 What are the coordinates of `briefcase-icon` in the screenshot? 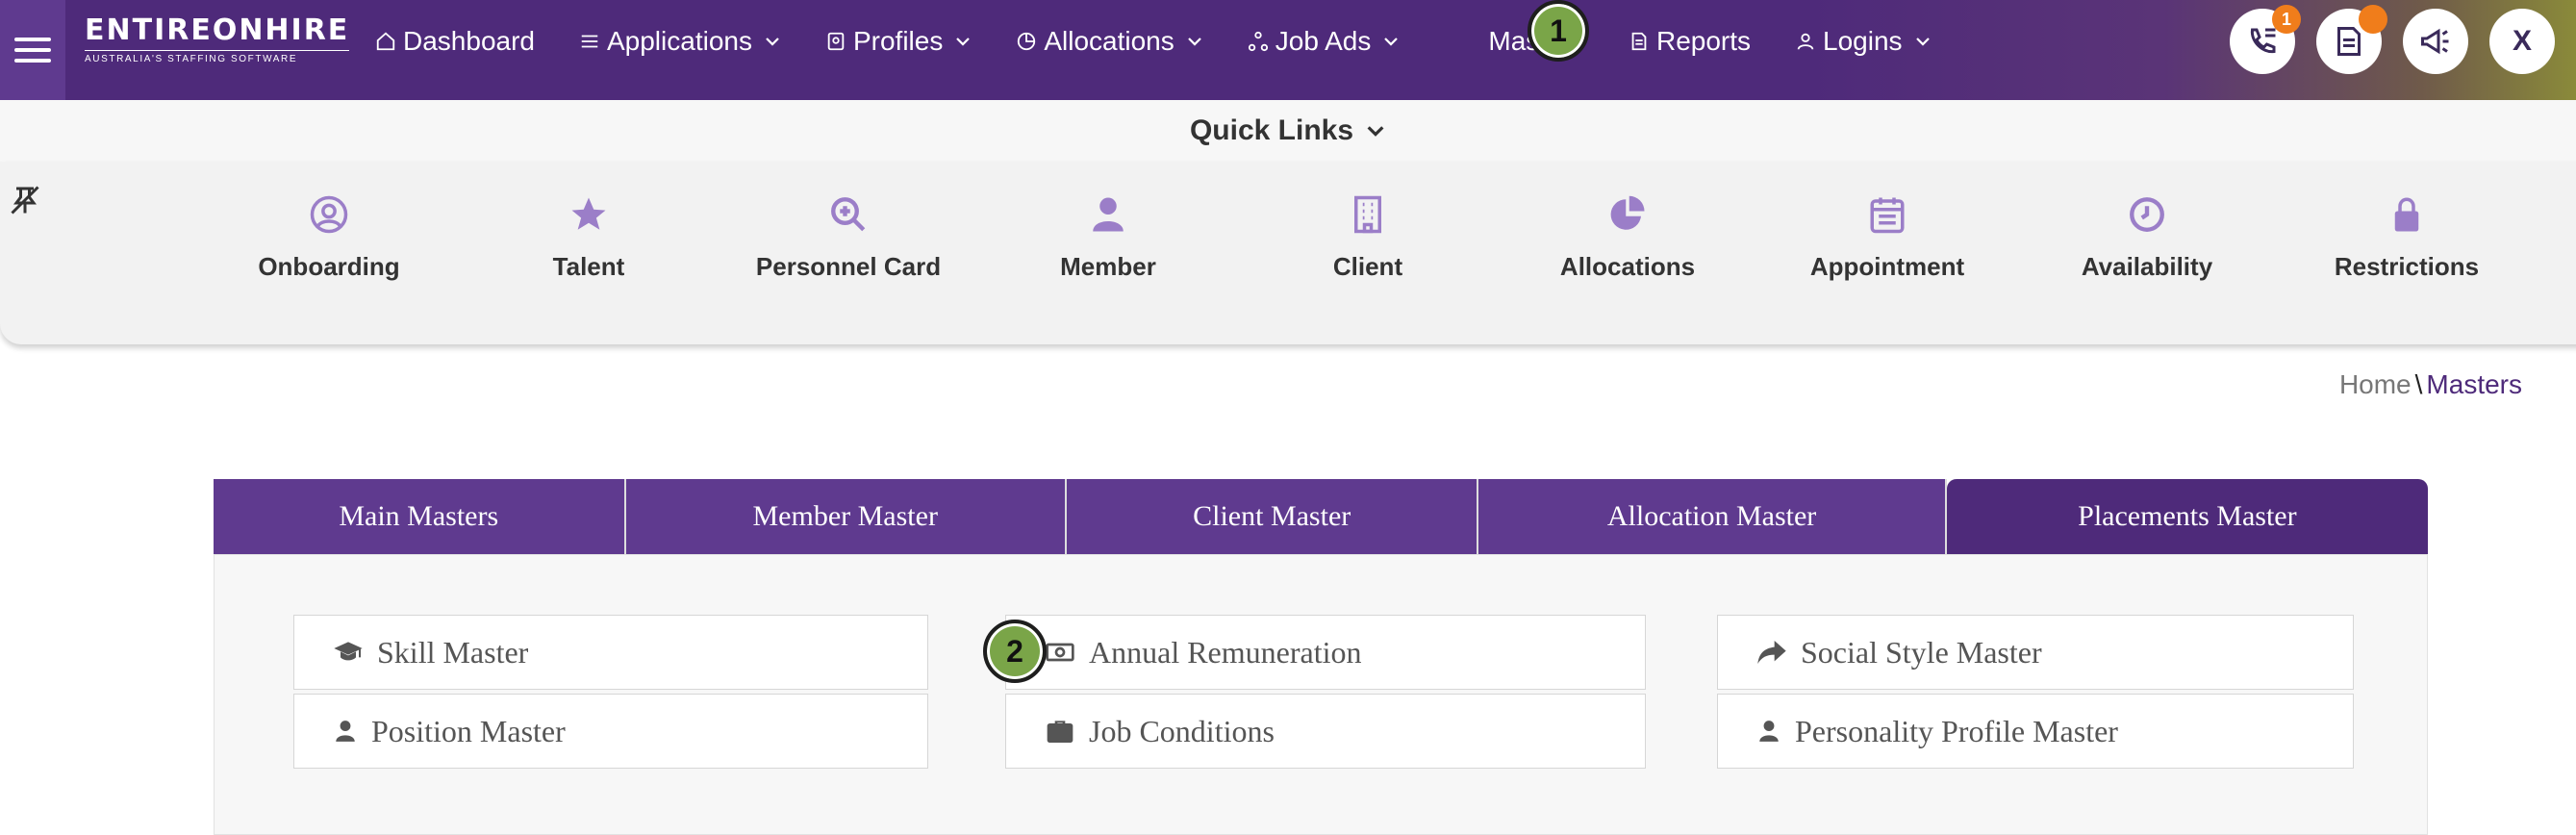 It's located at (1060, 732).